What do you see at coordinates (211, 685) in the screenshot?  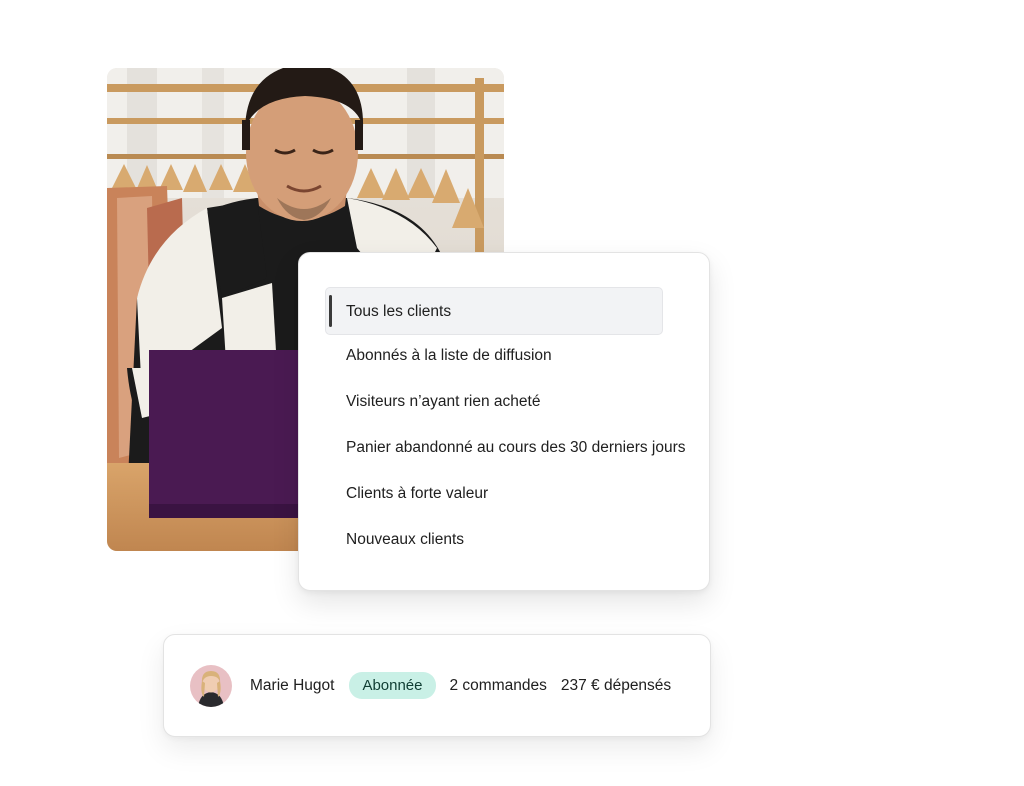 I see `avatar` at bounding box center [211, 685].